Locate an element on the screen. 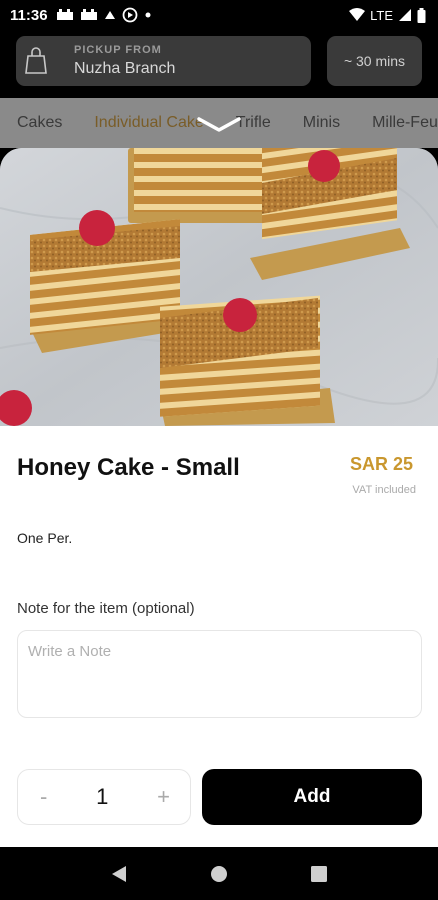  decrement-button: - is located at coordinates (43, 797).